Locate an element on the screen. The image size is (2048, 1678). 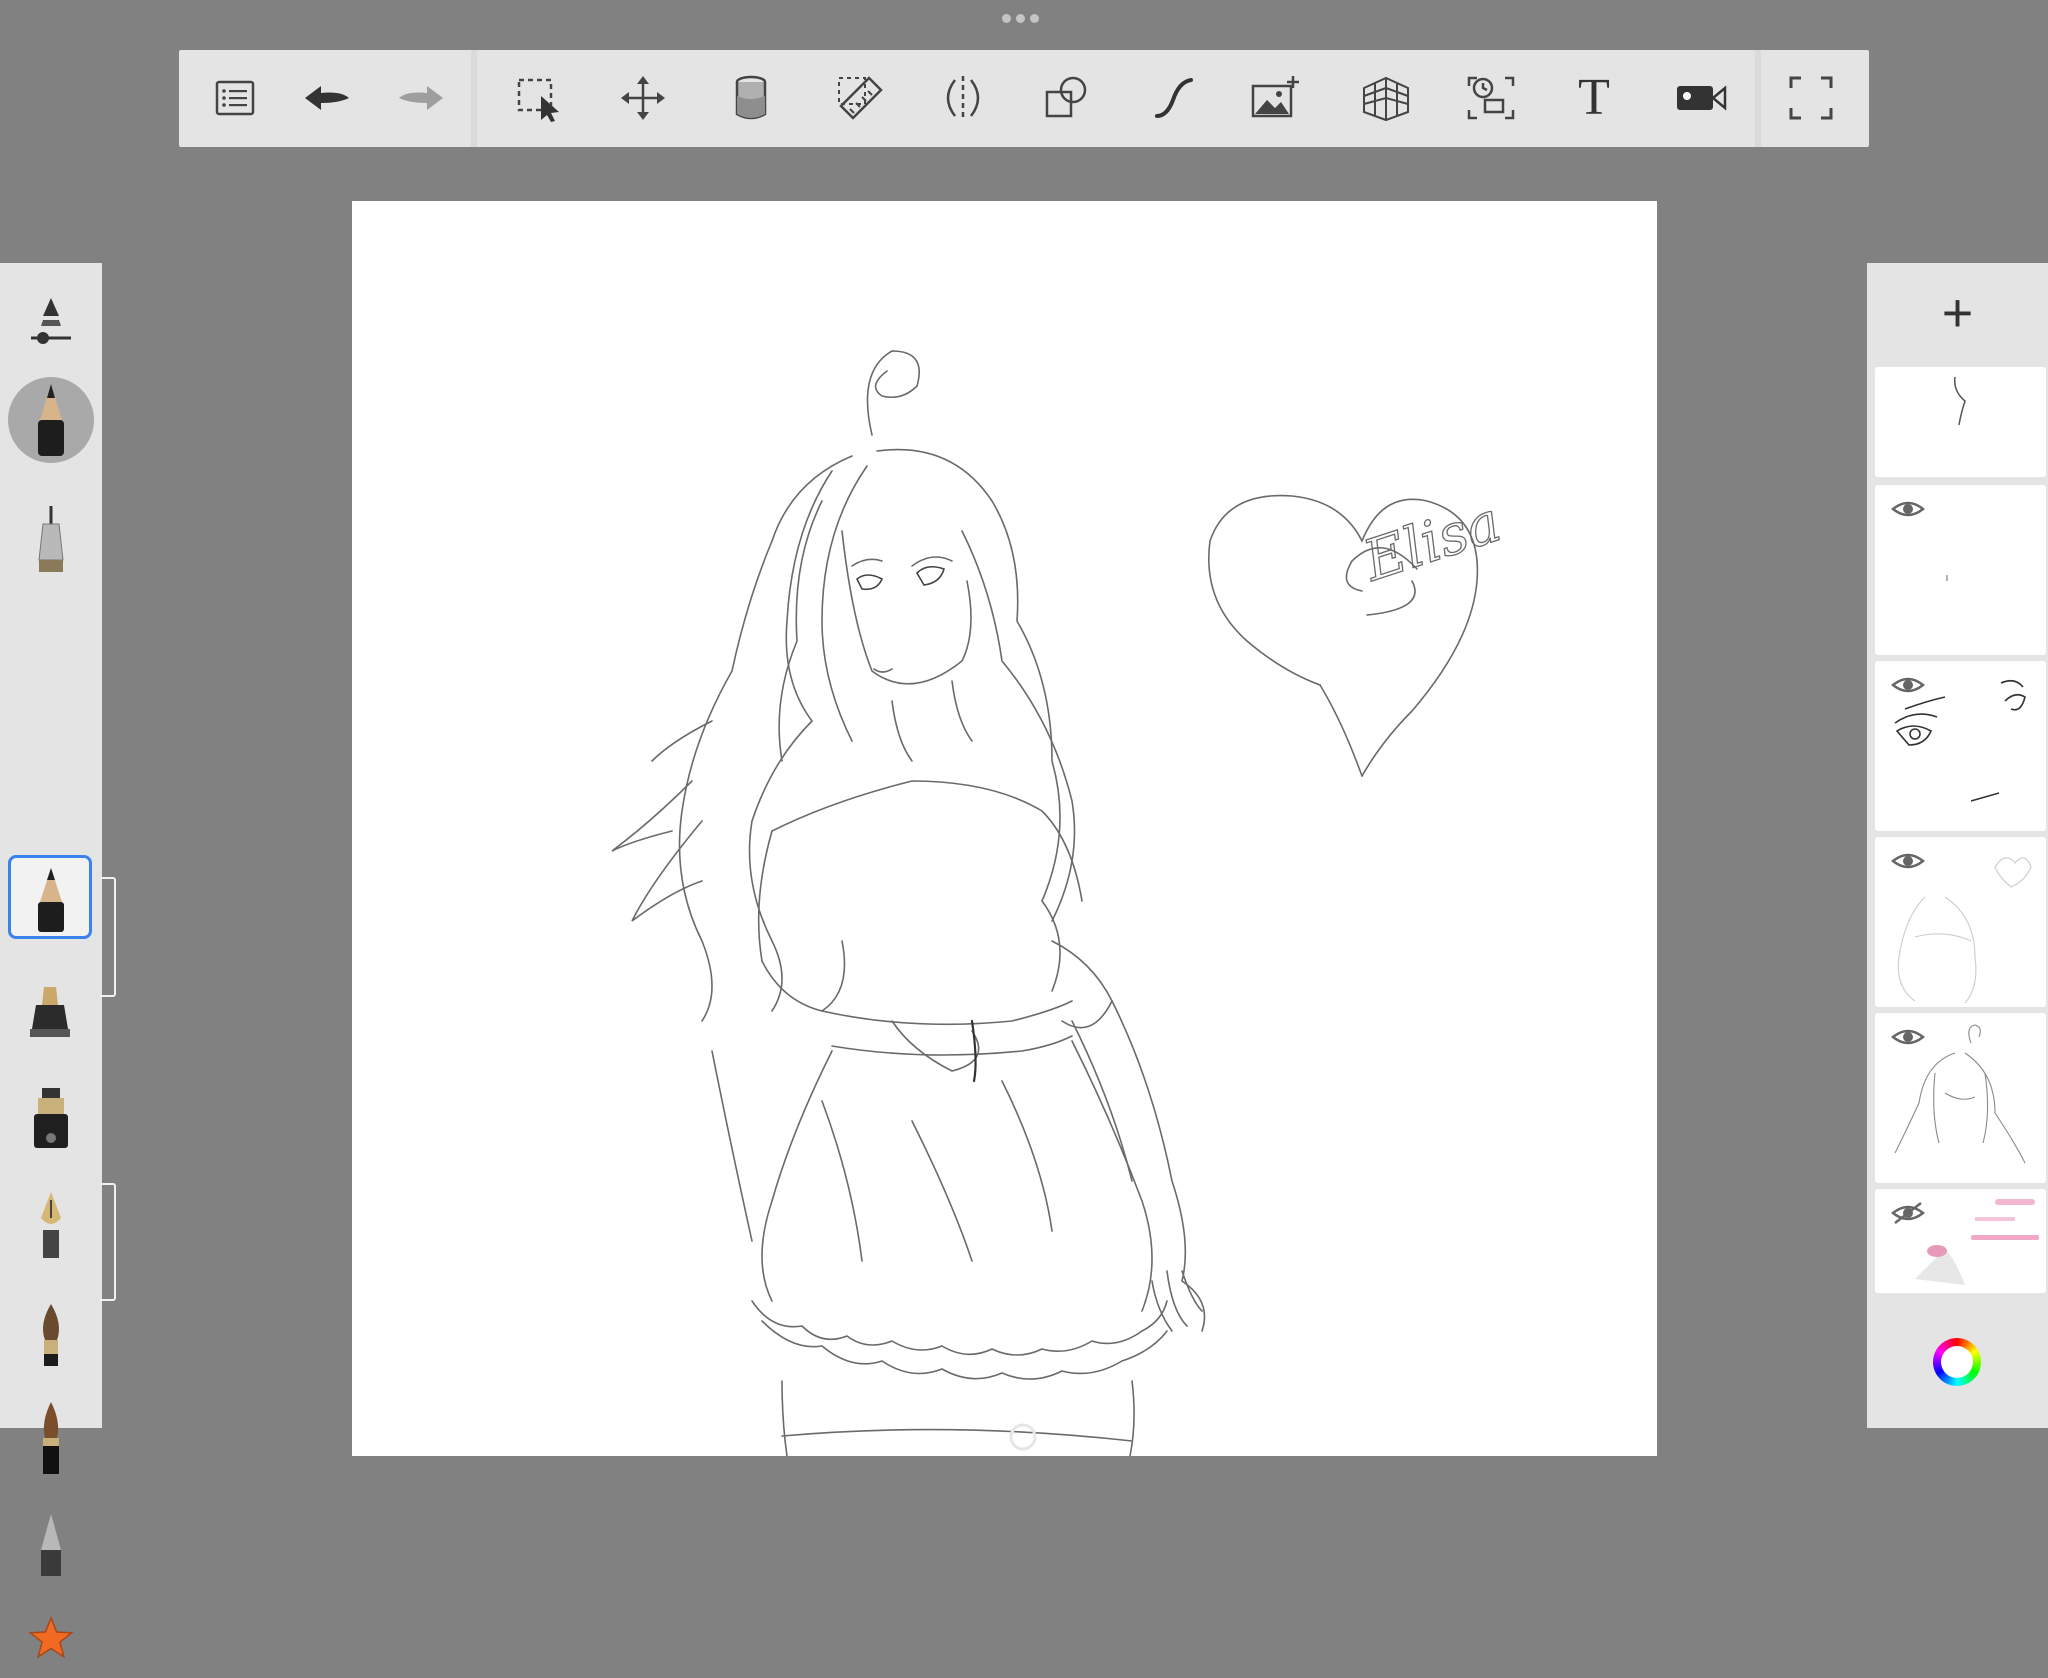
brush-palette is located at coordinates (58, 961).